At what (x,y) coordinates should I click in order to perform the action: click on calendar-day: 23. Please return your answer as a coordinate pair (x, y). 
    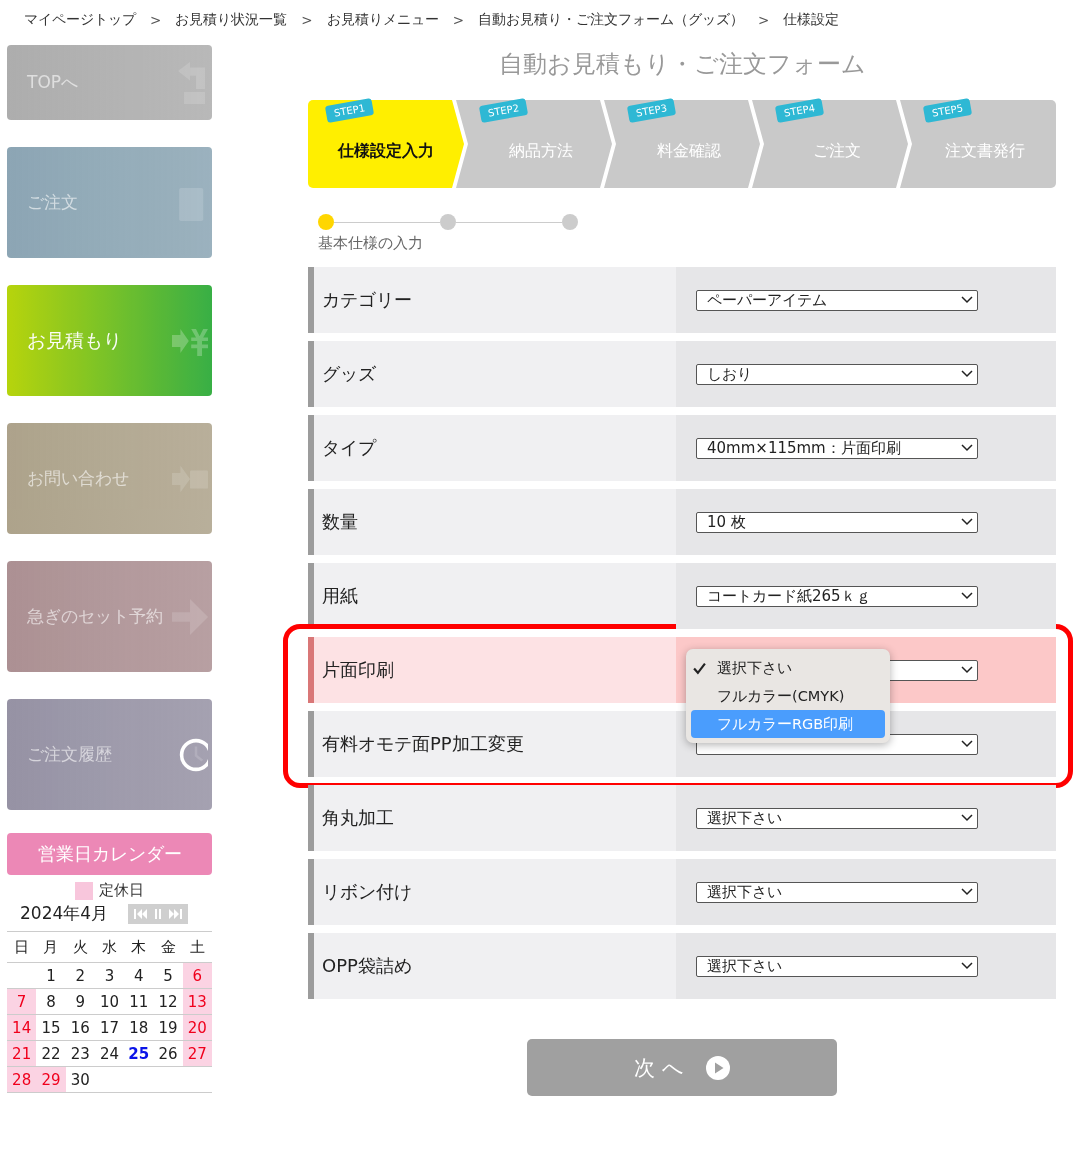
    Looking at the image, I should click on (80, 1053).